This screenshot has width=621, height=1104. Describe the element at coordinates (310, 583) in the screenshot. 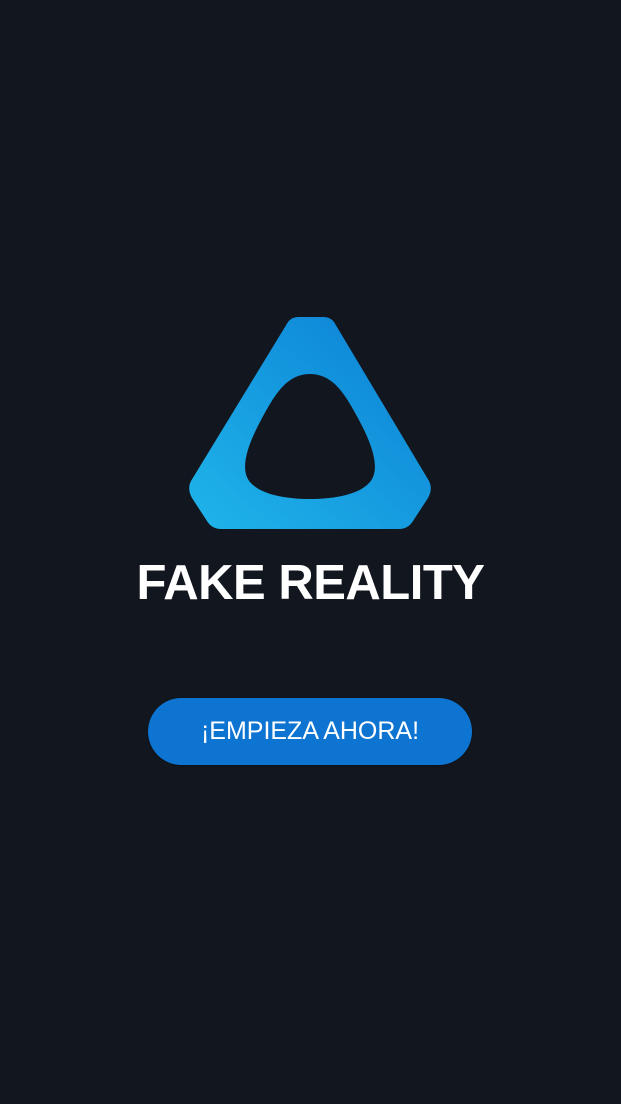

I see `app-title: FAKE REALITY` at that location.